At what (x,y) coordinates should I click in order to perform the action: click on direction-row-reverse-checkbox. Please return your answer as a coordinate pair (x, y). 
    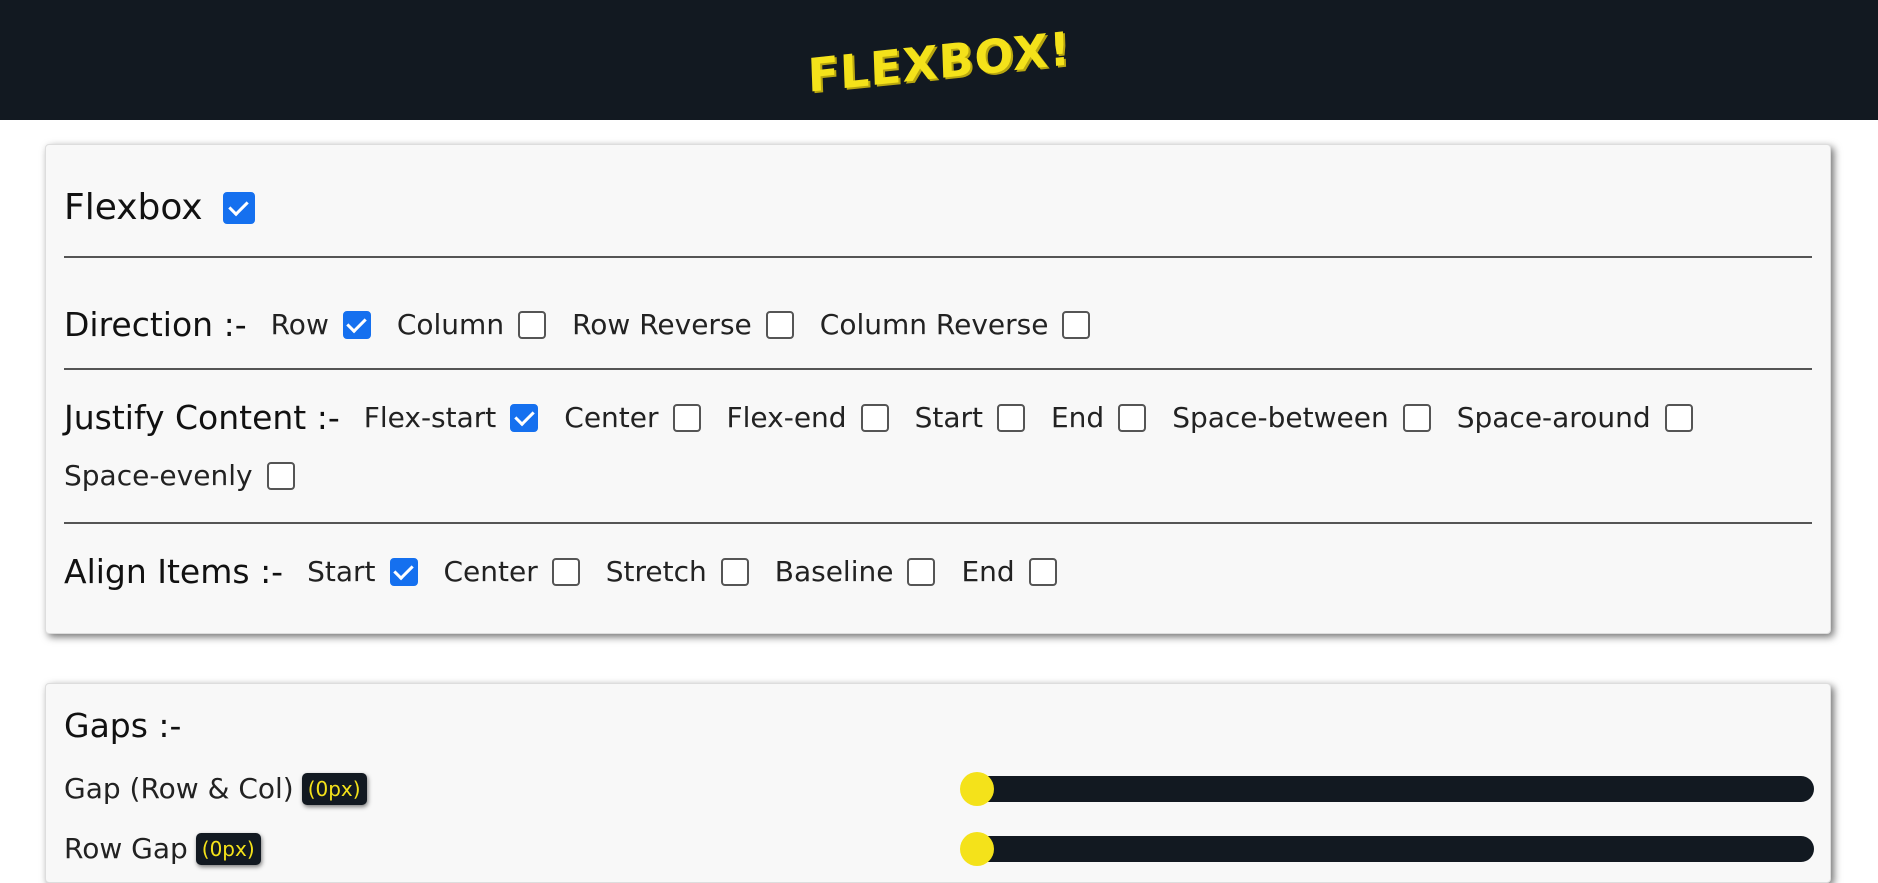
    Looking at the image, I should click on (779, 324).